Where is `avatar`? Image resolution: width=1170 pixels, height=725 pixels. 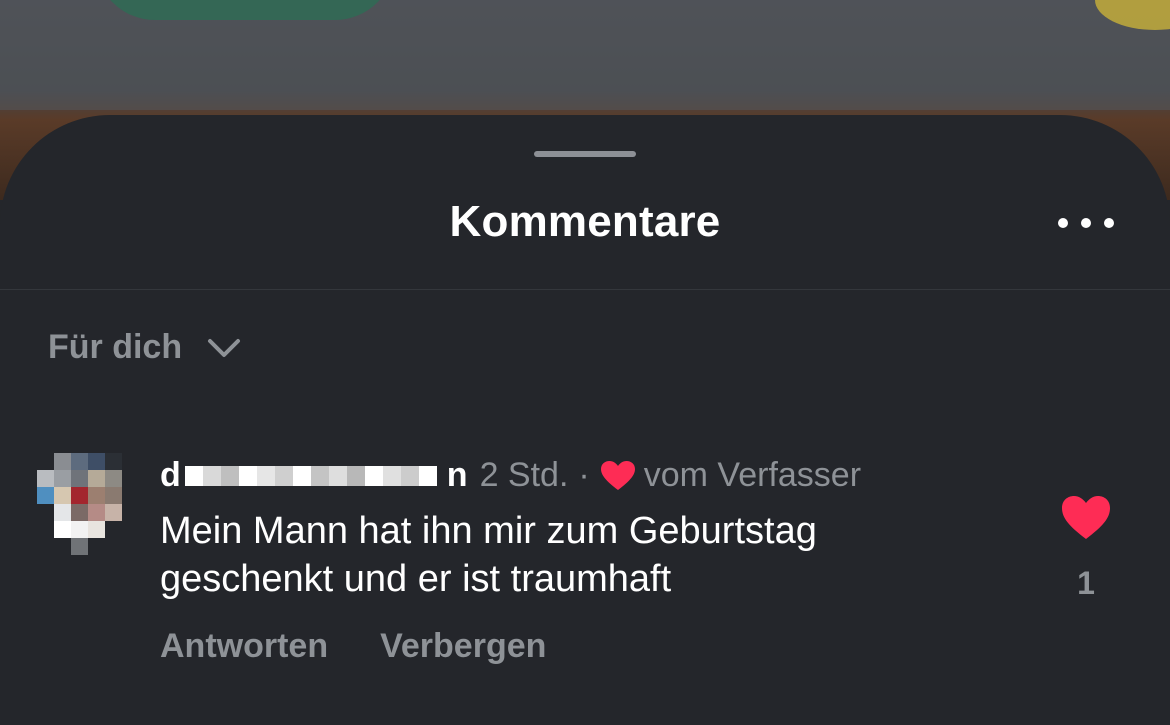 avatar is located at coordinates (89, 507).